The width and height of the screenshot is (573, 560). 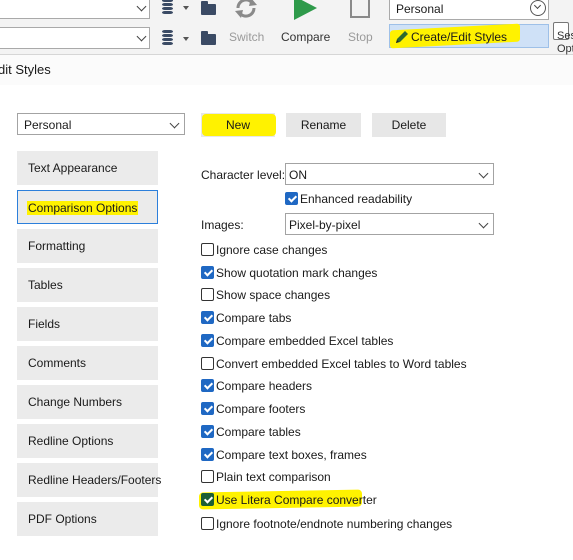 What do you see at coordinates (75, 402) in the screenshot?
I see `category-item-label: Change Numbers` at bounding box center [75, 402].